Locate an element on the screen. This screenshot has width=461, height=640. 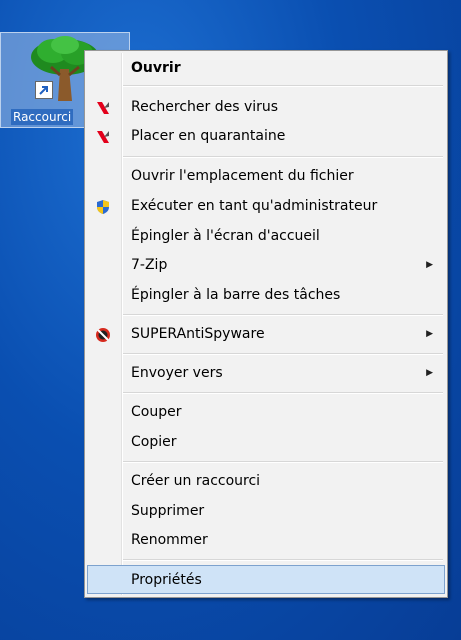
menu-item-label: Envoyer vers is located at coordinates (177, 373).